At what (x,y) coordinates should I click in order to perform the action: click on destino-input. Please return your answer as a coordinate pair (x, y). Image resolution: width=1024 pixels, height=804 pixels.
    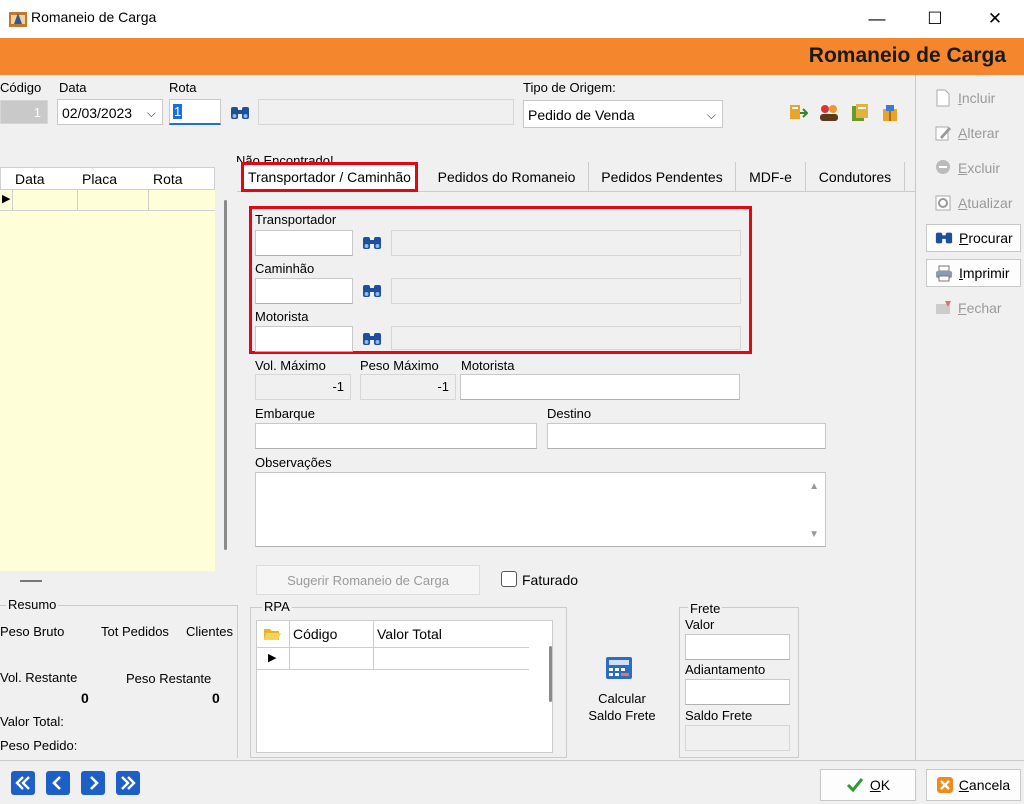
    Looking at the image, I should click on (686, 436).